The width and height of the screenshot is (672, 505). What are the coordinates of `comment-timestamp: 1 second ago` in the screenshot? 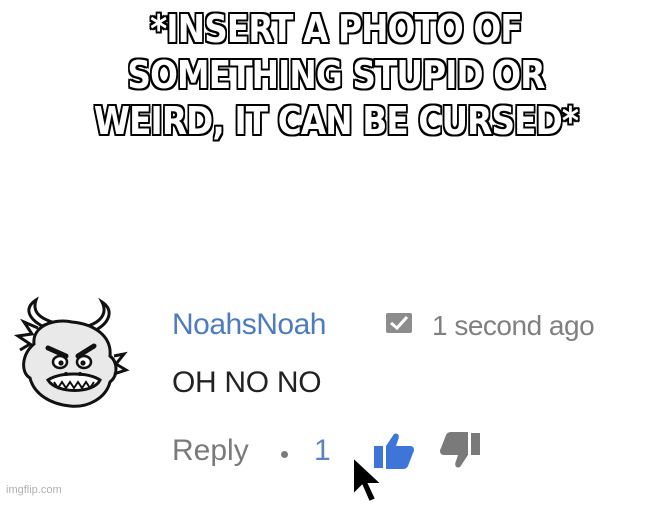 It's located at (513, 326).